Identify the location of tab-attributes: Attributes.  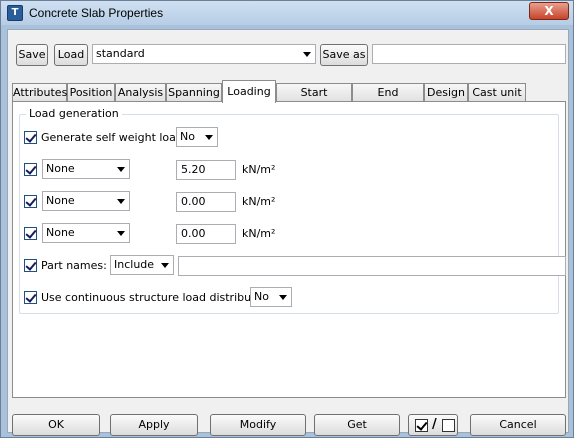
(39, 92).